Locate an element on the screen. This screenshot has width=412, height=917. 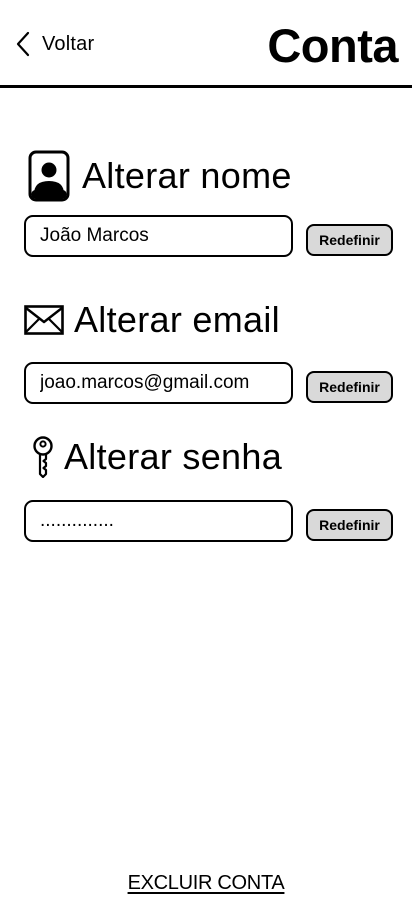
email-section-heading: Alterar email is located at coordinates (152, 320).